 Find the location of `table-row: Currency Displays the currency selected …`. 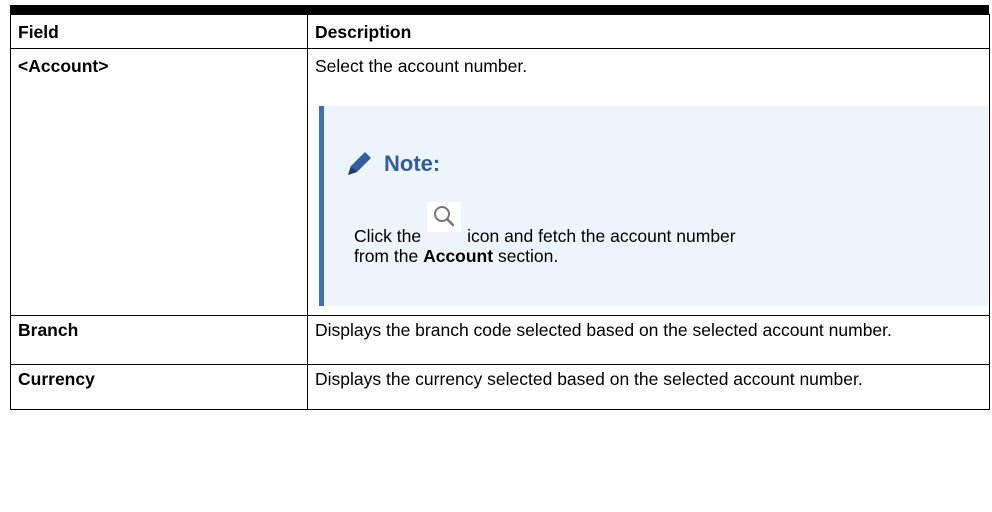

table-row: Currency Displays the currency selected … is located at coordinates (500, 387).